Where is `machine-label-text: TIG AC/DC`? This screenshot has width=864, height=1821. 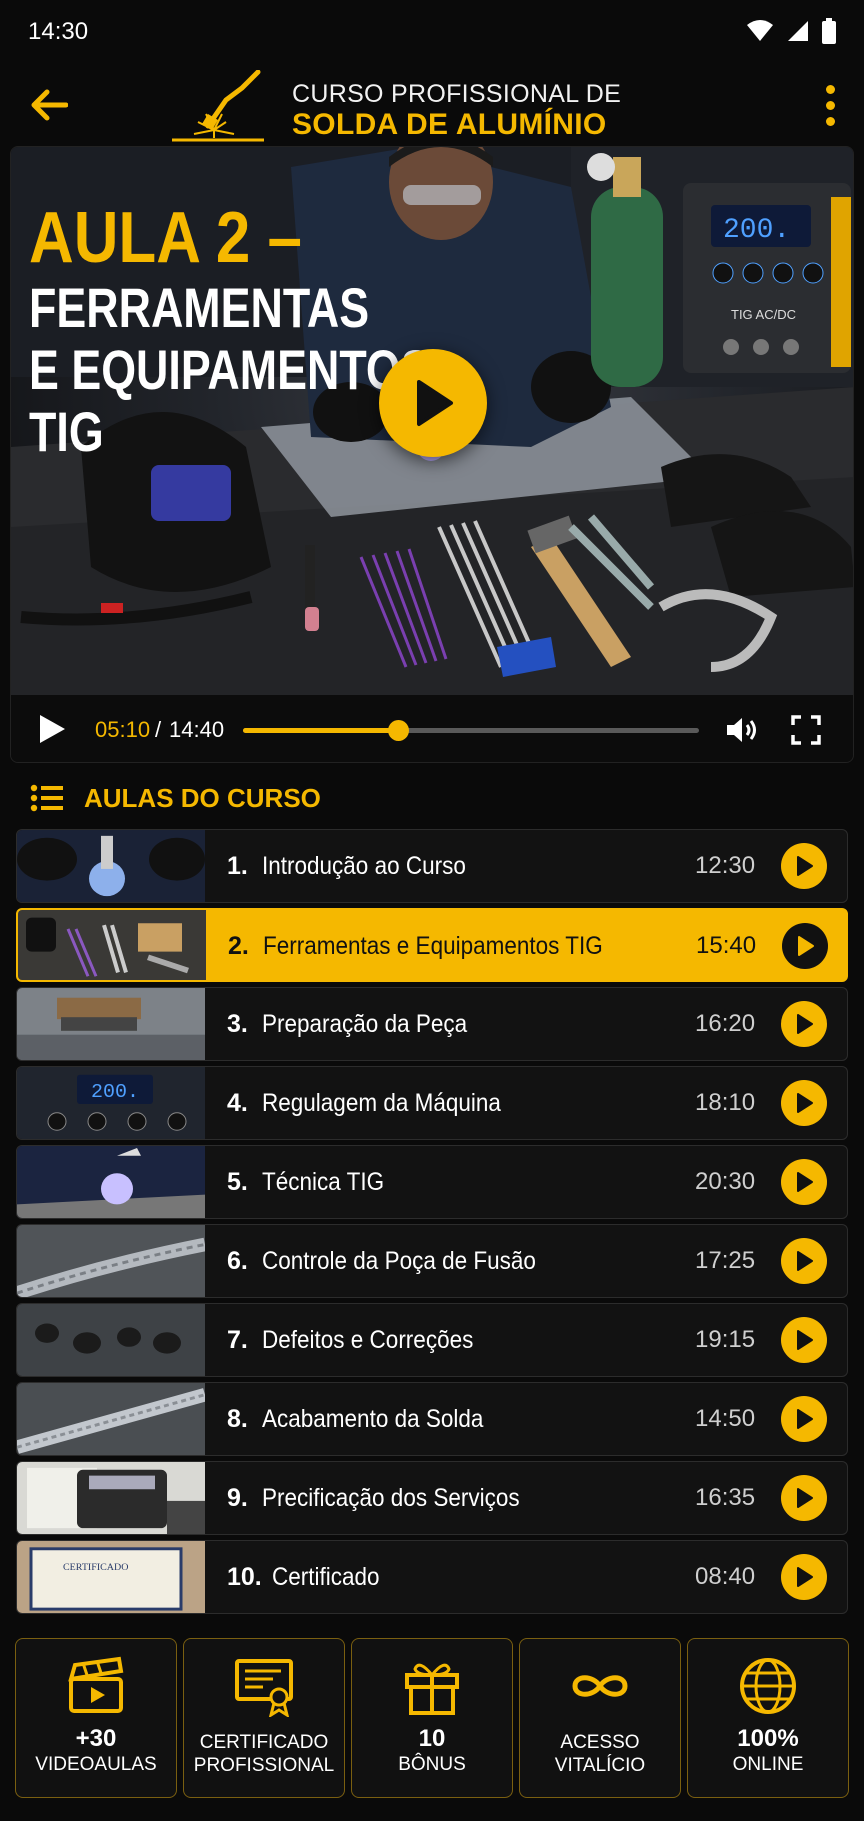
machine-label-text: TIG AC/DC is located at coordinates (763, 314).